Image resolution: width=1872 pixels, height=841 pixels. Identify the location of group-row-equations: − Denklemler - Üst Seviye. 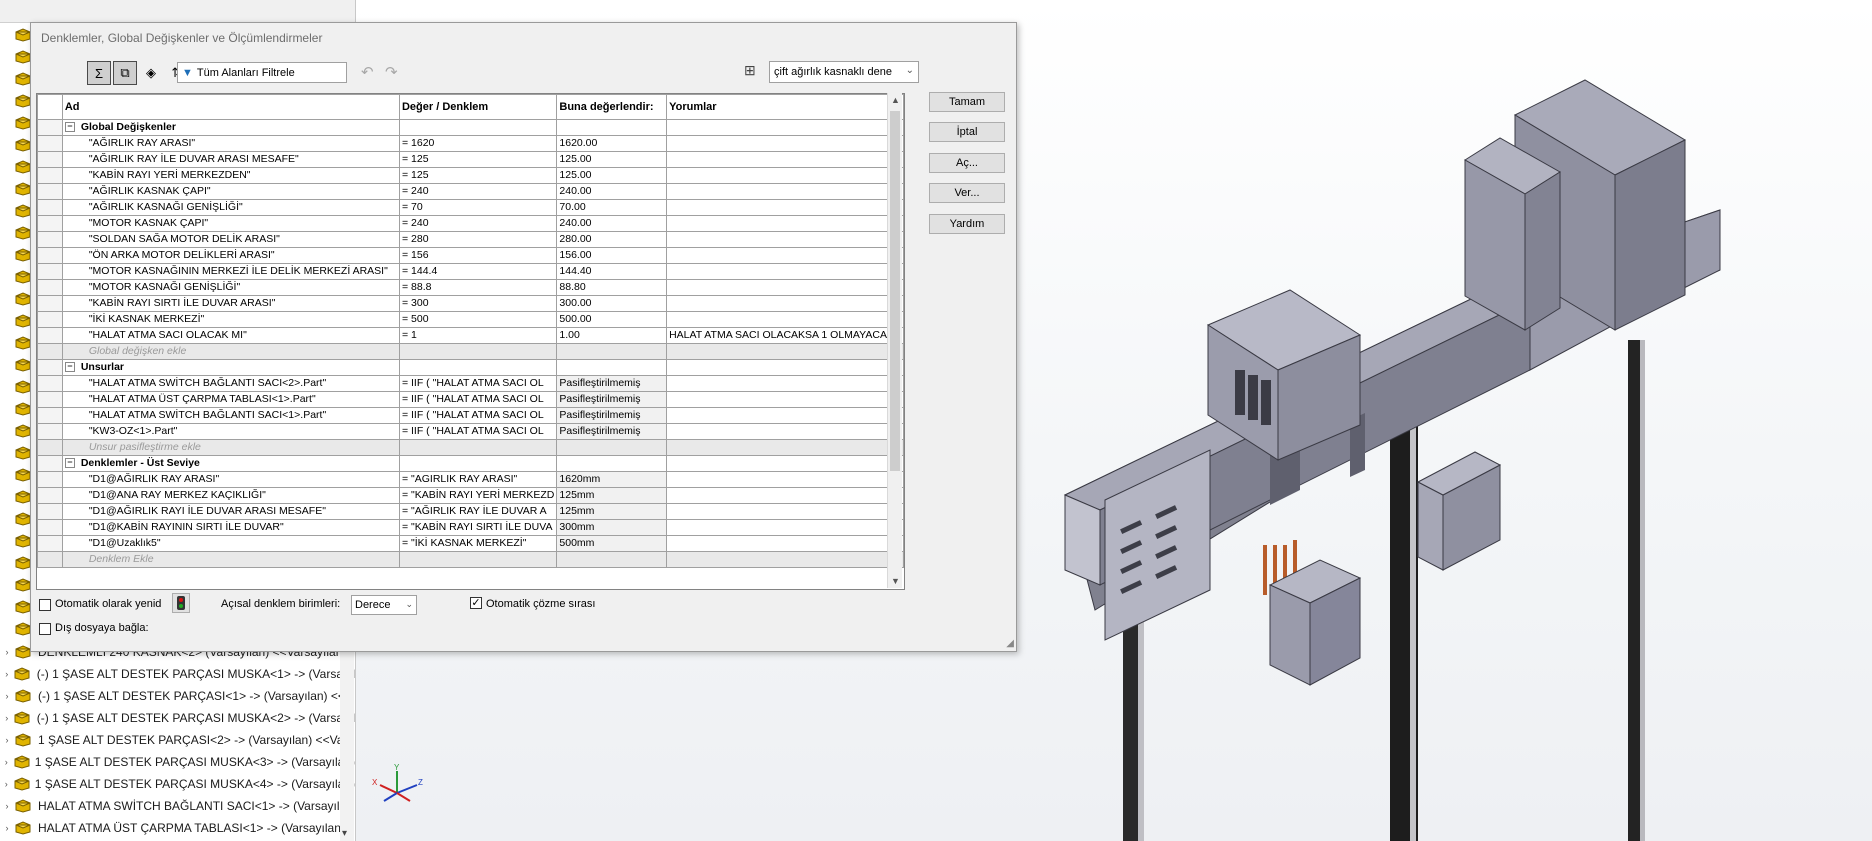
(470, 463).